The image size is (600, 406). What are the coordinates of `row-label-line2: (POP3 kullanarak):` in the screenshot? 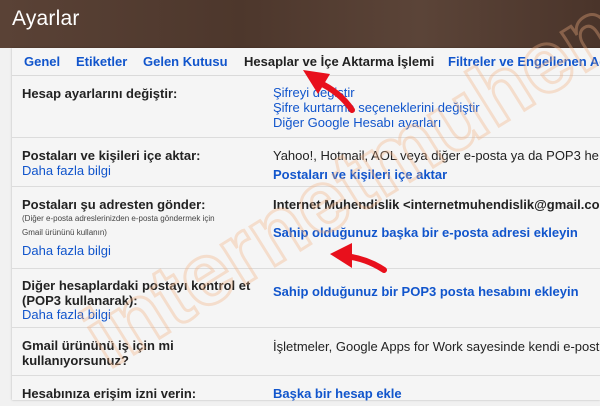 It's located at (80, 300).